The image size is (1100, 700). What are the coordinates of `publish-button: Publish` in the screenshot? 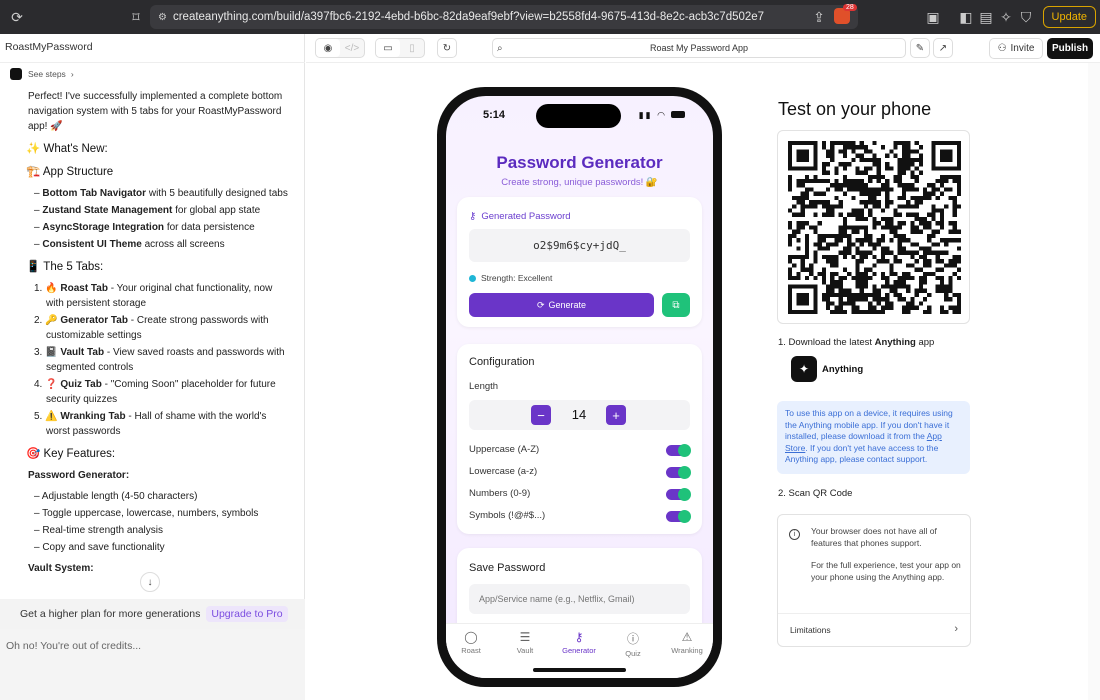 It's located at (1070, 48).